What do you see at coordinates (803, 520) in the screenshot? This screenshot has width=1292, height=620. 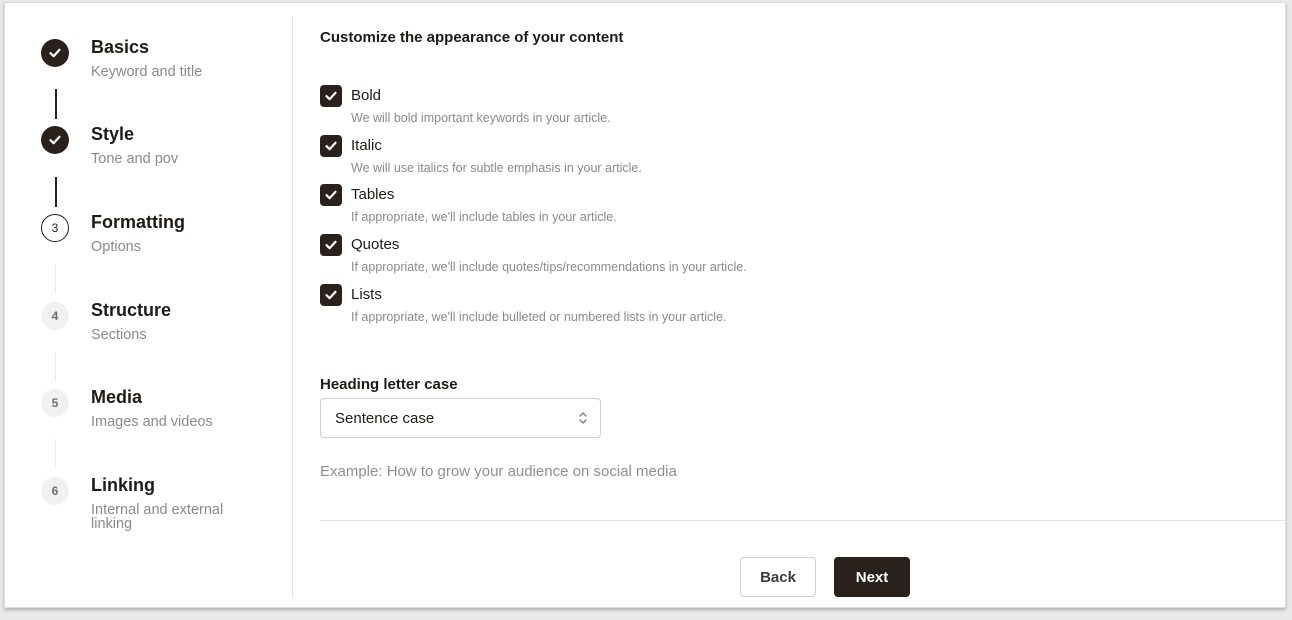 I see `footer-divider` at bounding box center [803, 520].